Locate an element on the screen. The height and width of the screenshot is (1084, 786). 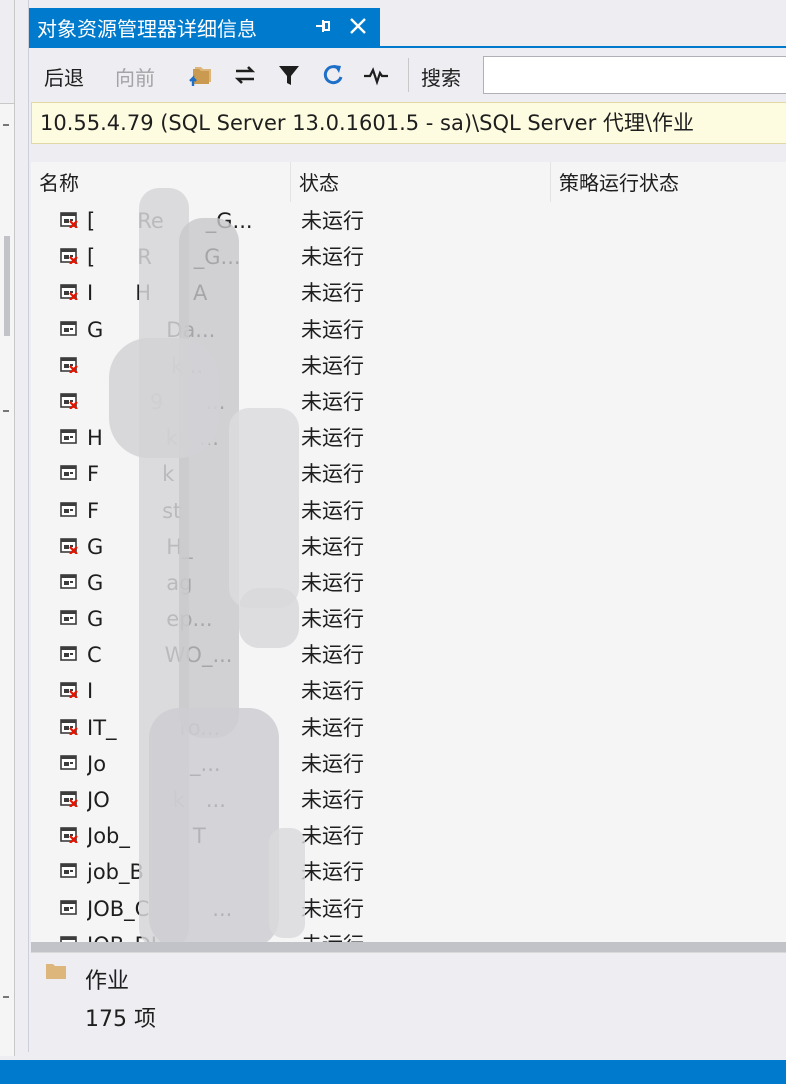
table-row: G H_ 未运行 is located at coordinates (408, 546).